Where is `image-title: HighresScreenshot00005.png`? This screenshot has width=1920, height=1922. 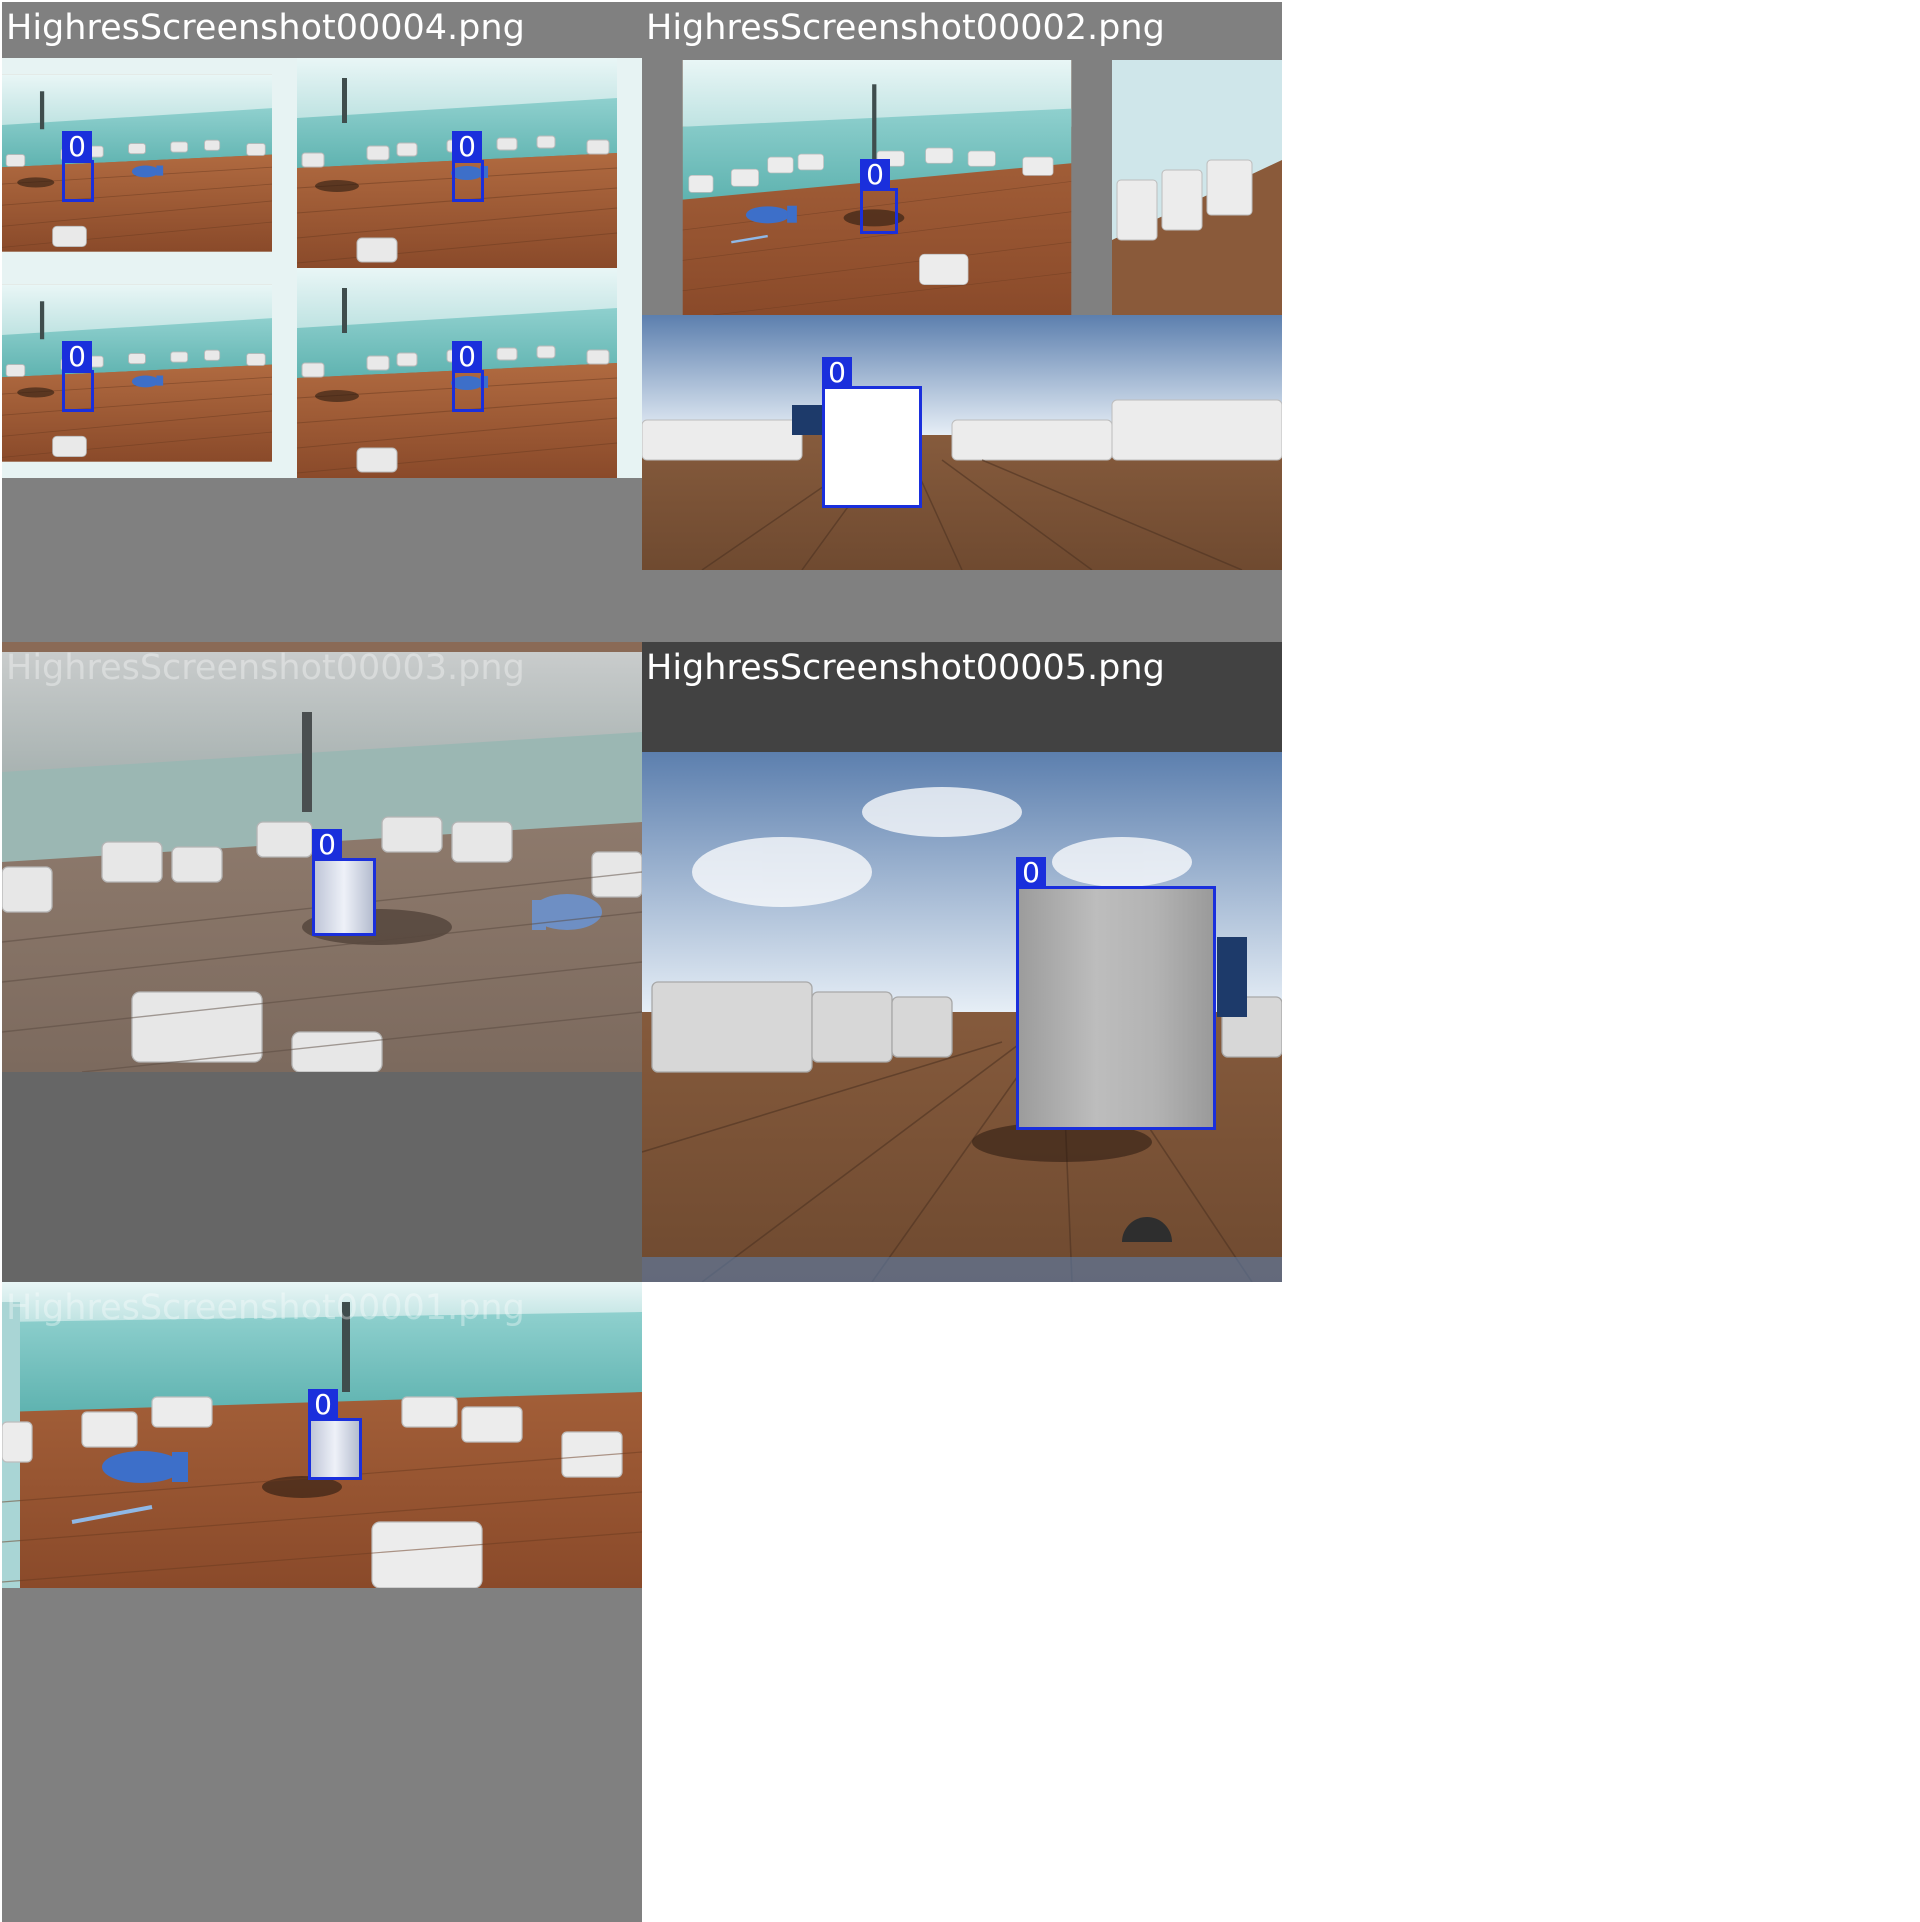
image-title: HighresScreenshot00005.png is located at coordinates (905, 668).